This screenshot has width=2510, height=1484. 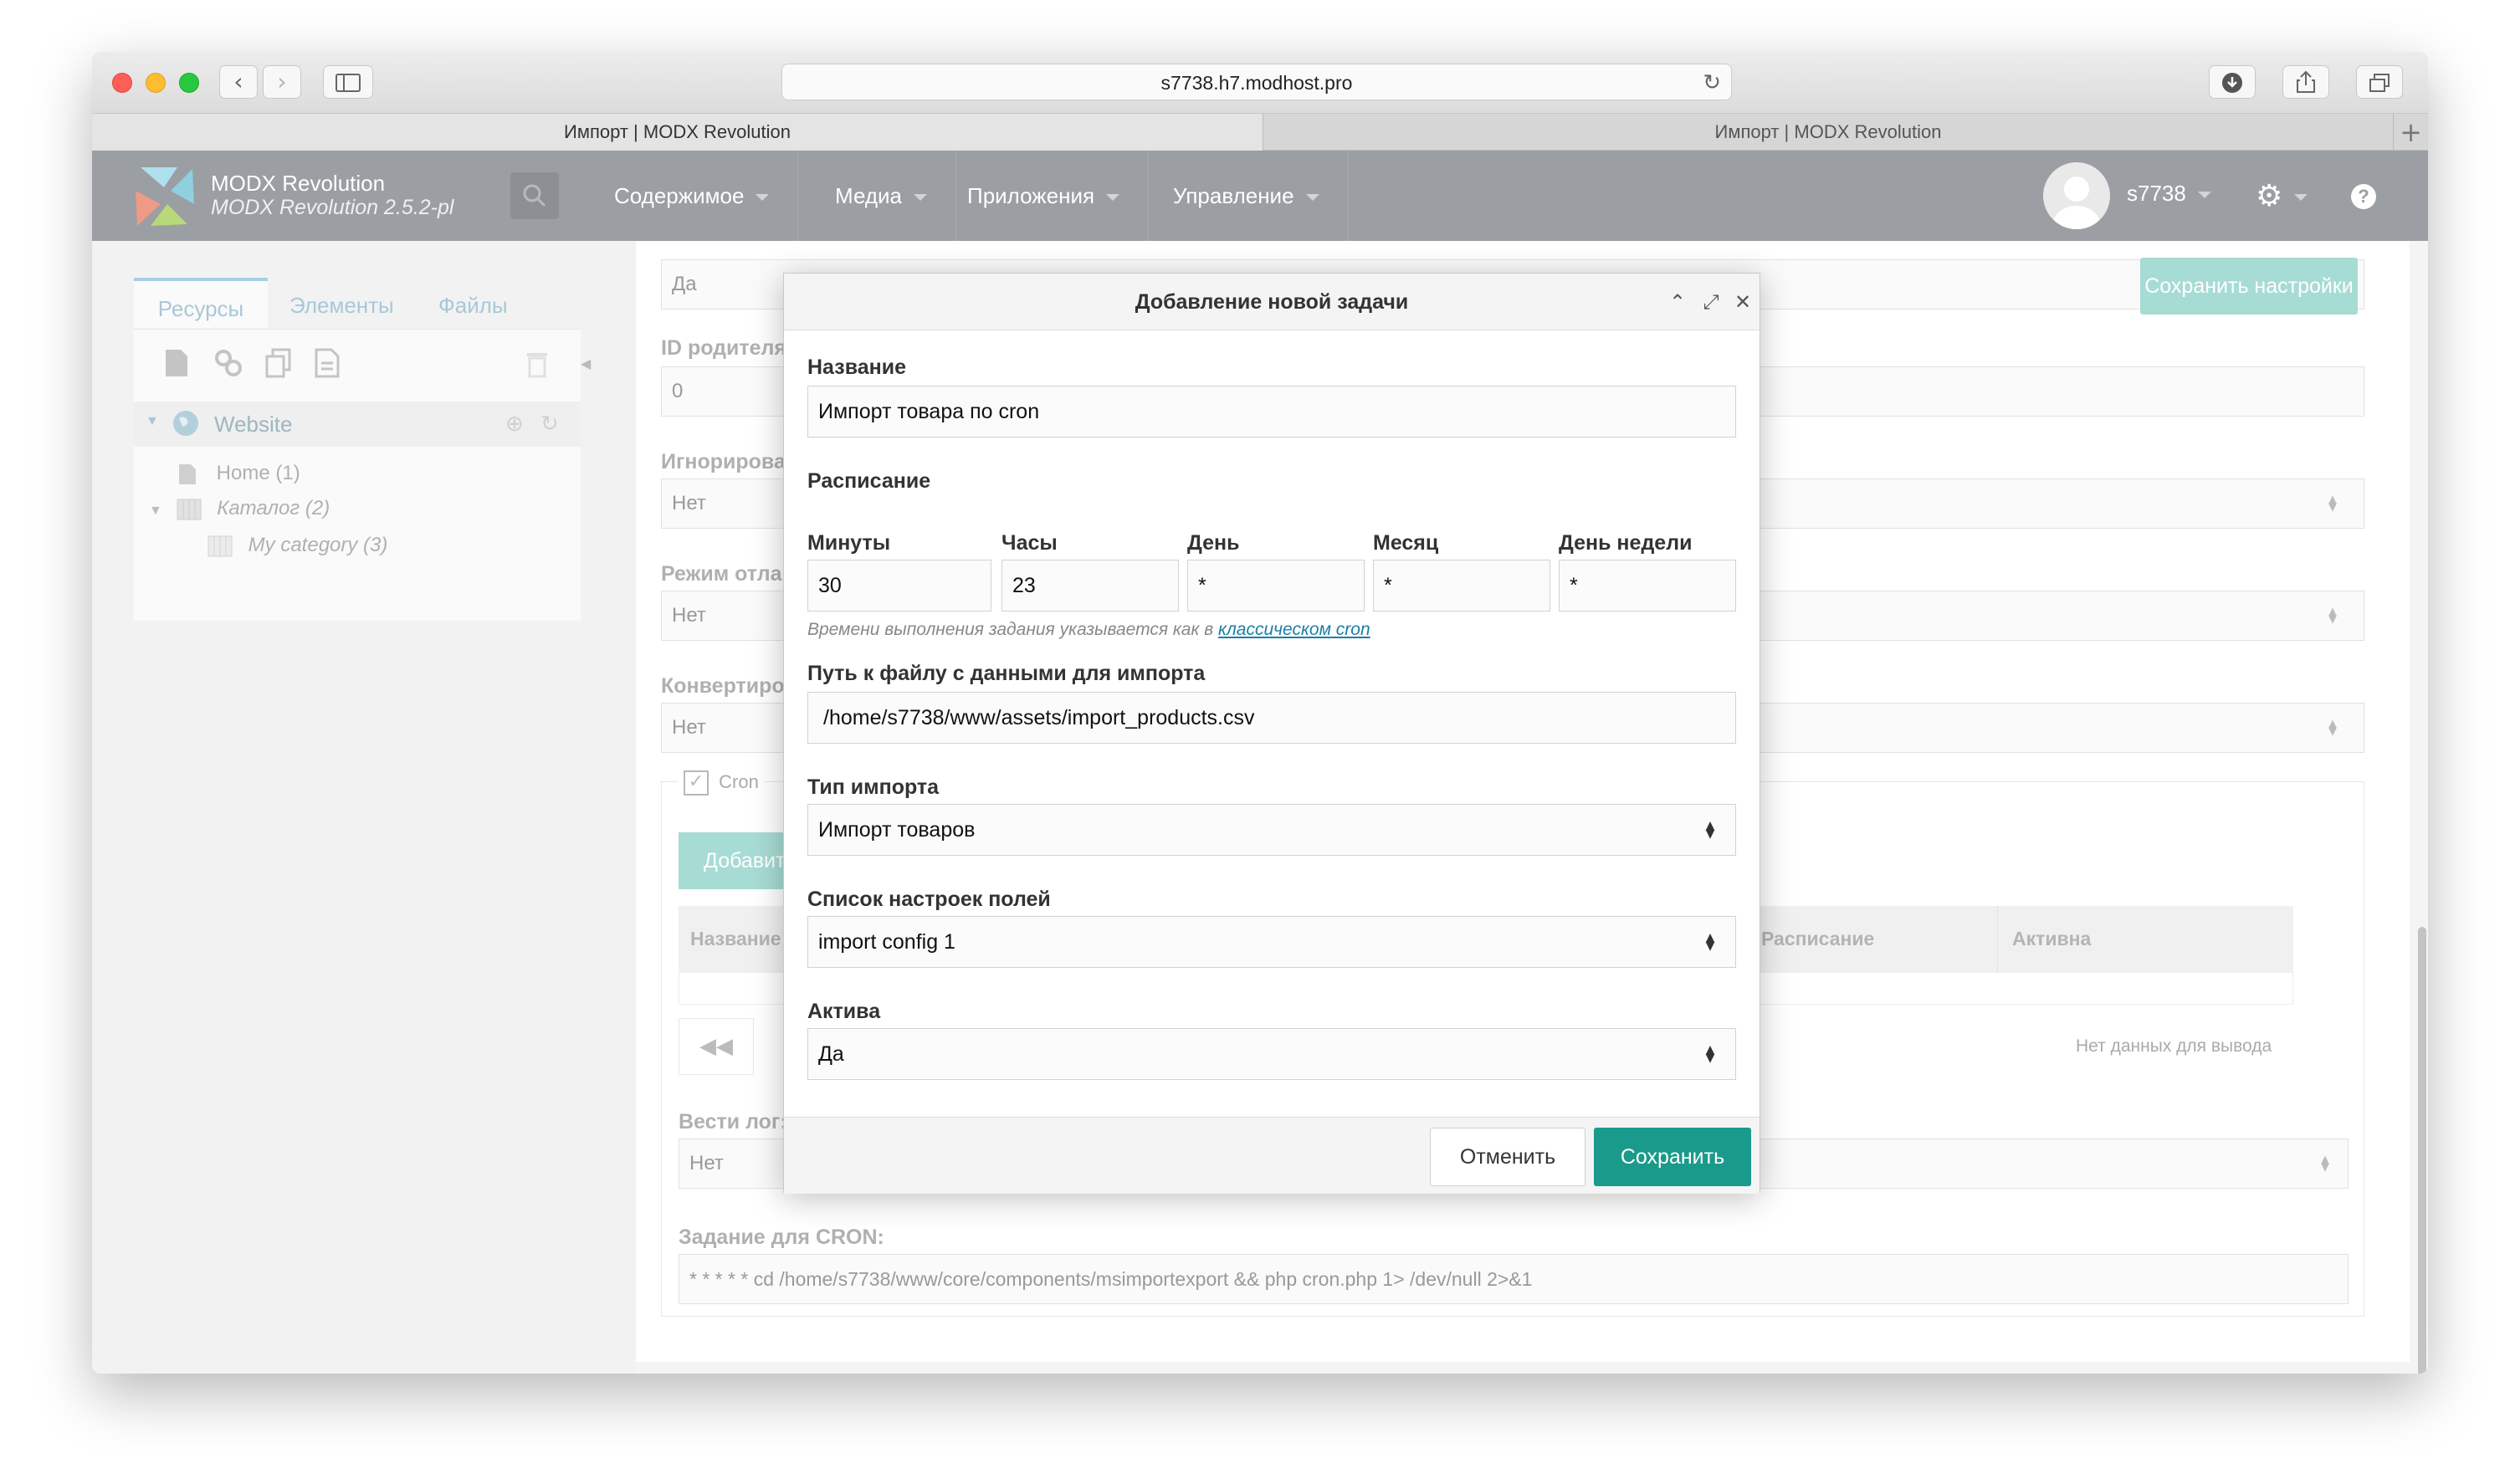 I want to click on menu-extras: Приложения, so click(x=1044, y=196).